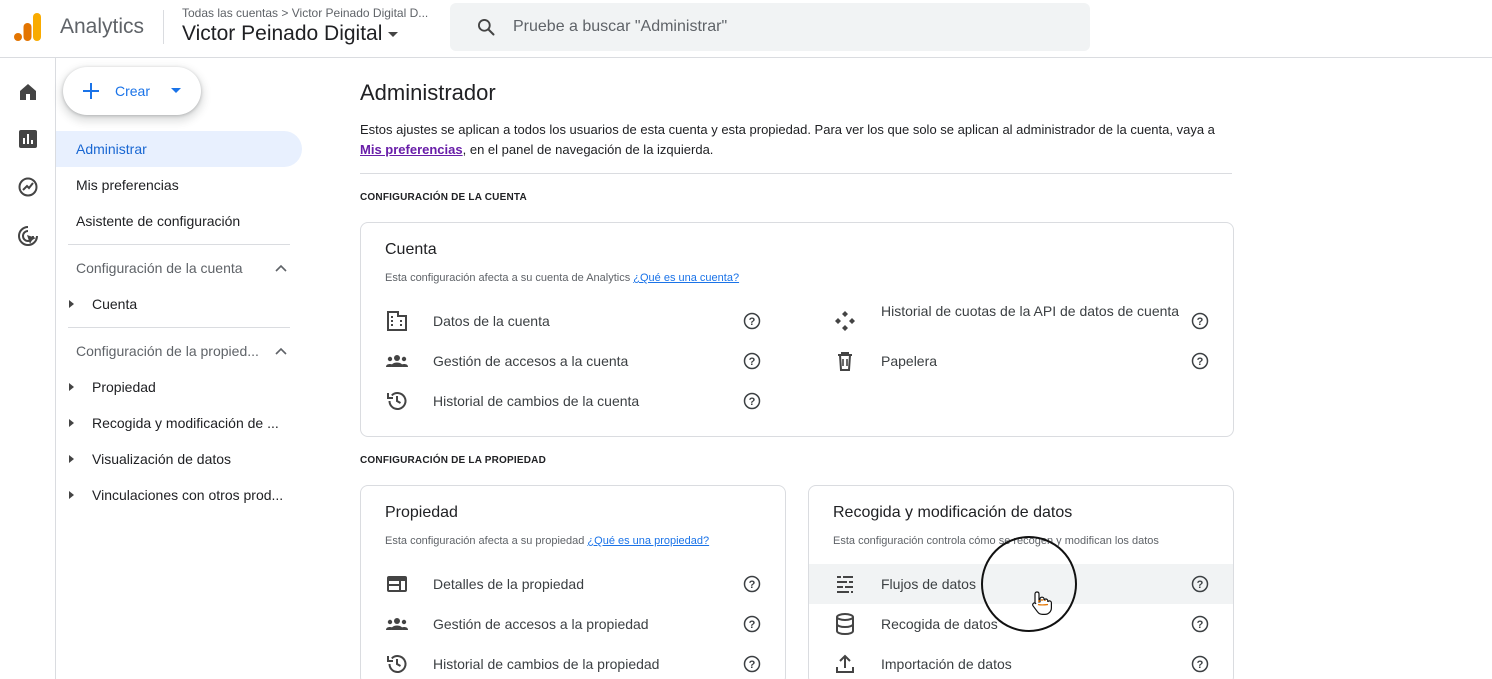  Describe the element at coordinates (282, 33) in the screenshot. I see `account-name: Victor Peinado Digital` at that location.